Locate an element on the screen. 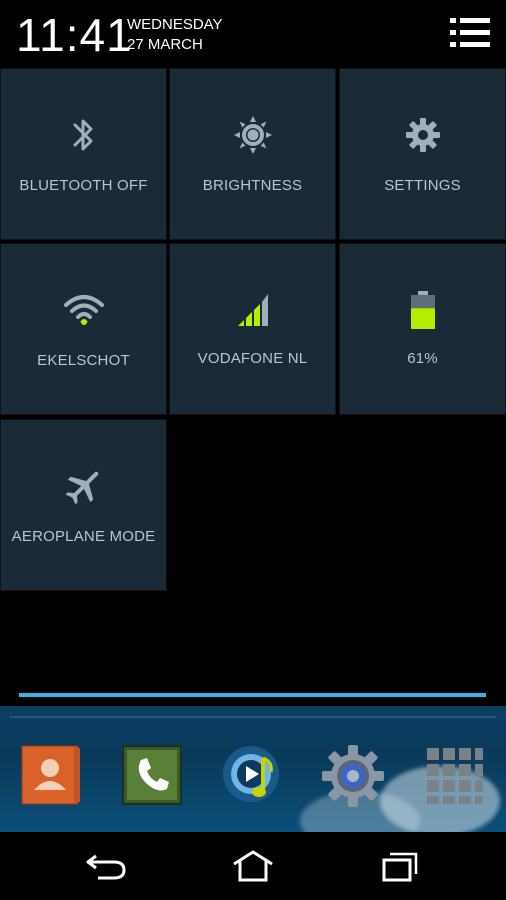  signal-icon is located at coordinates (253, 310).